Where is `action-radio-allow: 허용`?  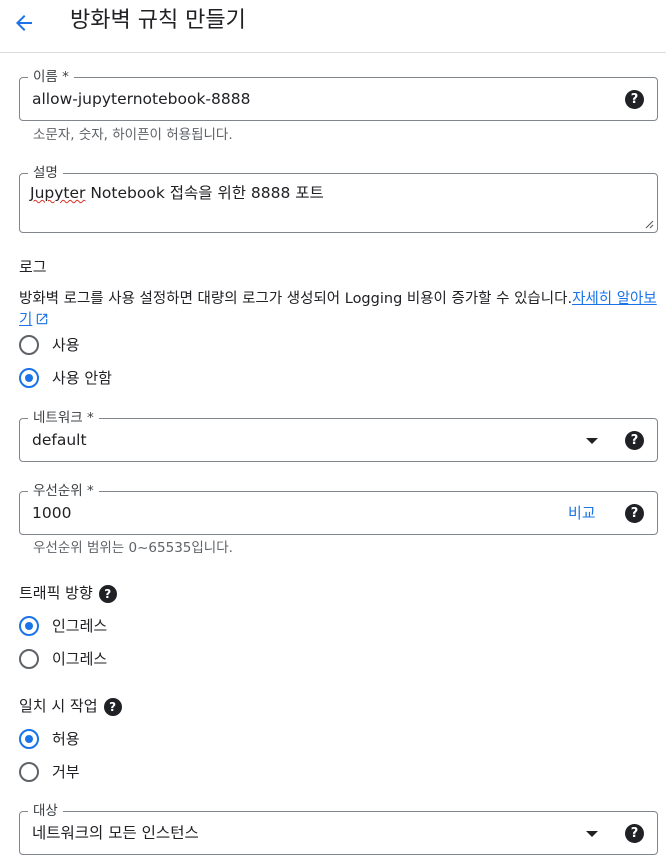
action-radio-allow: 허용 is located at coordinates (49, 739).